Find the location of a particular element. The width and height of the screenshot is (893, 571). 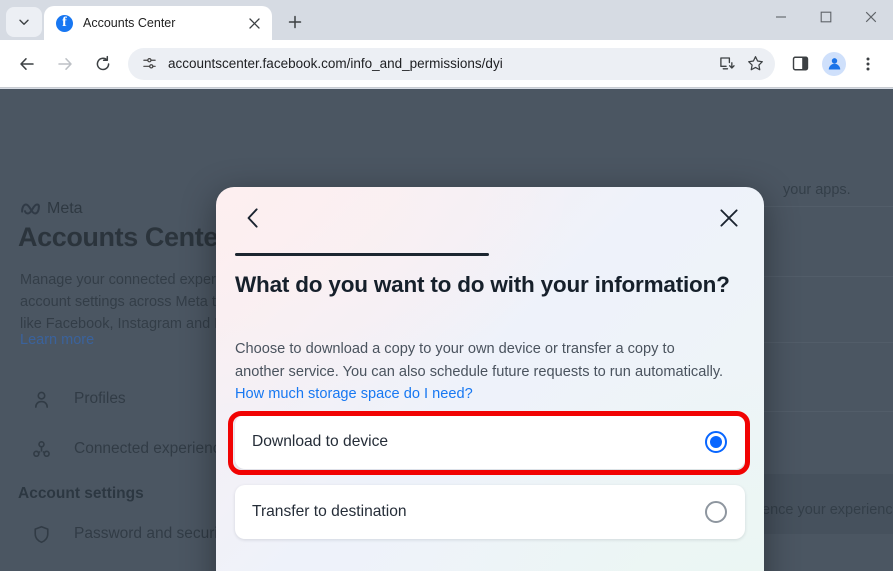

tab-strip: f Accounts Center is located at coordinates (446, 20).